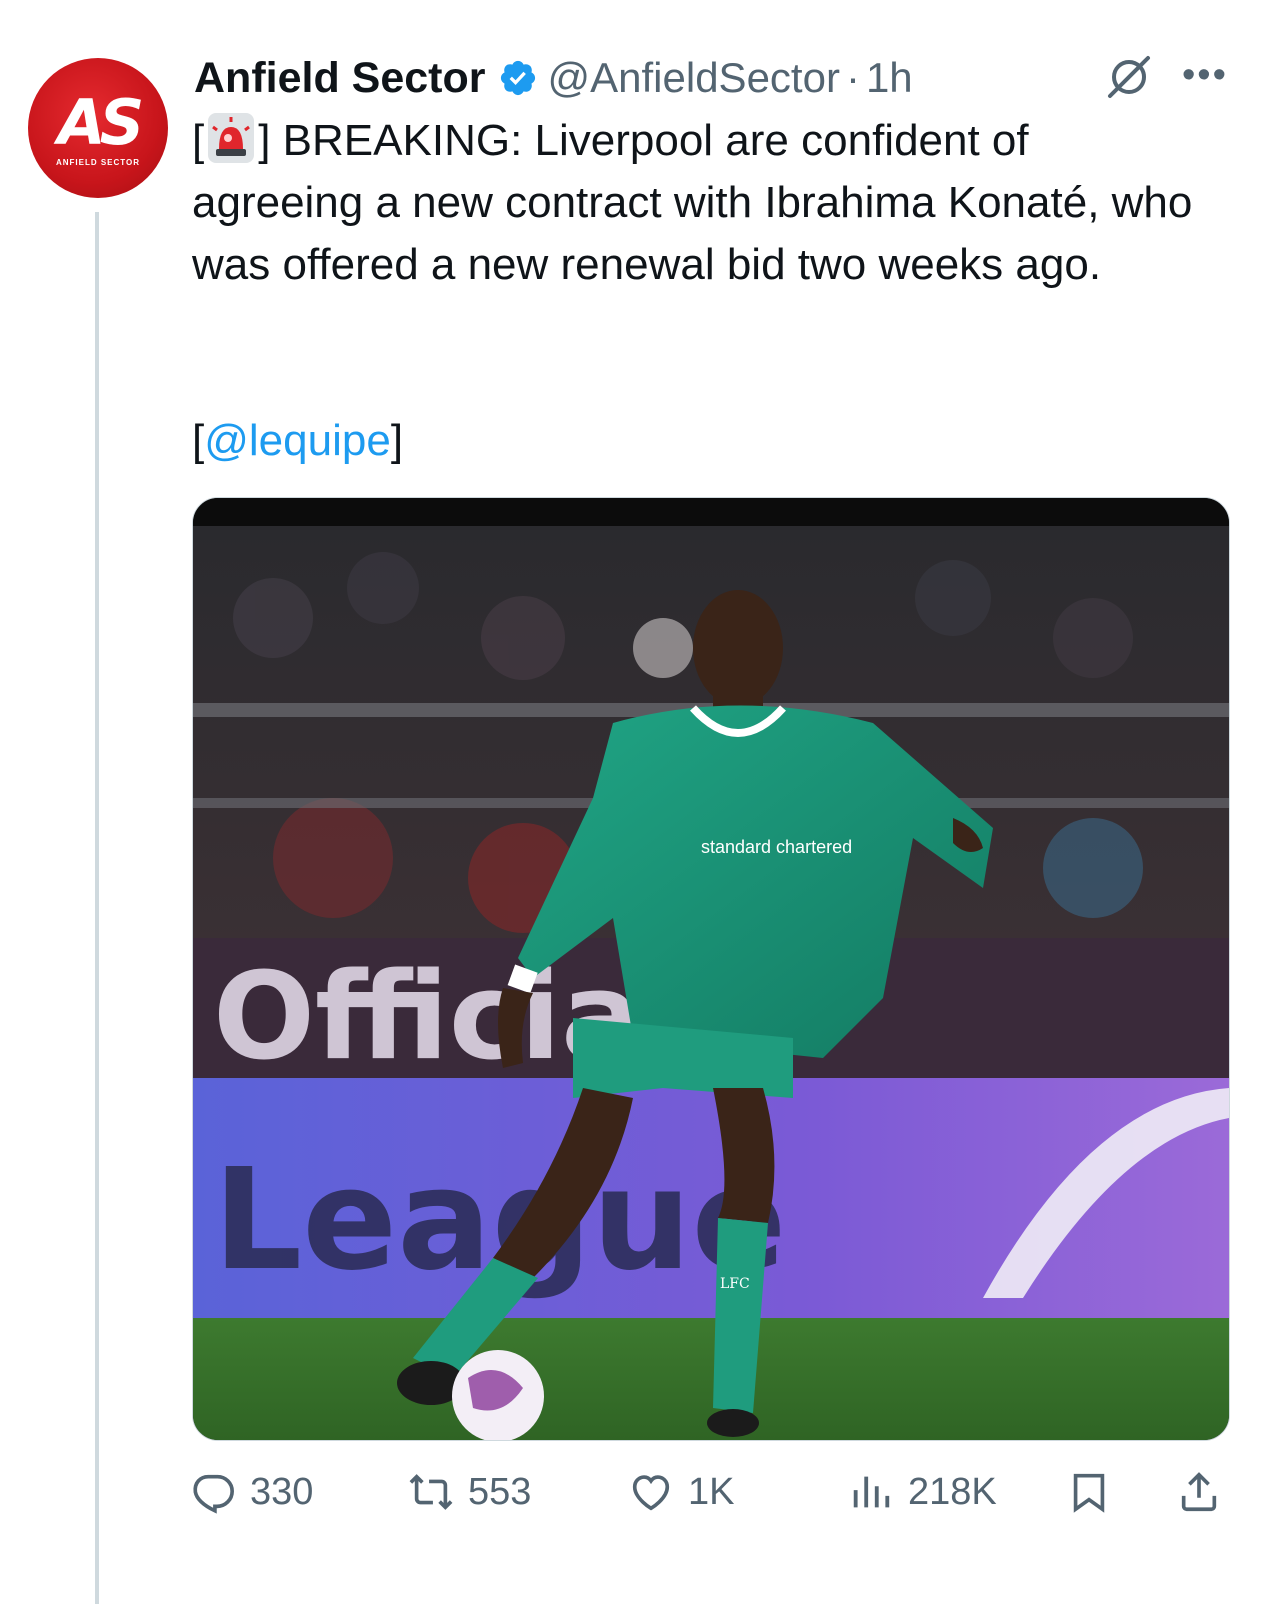 The image size is (1284, 1604). I want to click on display-name: Anfield Sector, so click(340, 78).